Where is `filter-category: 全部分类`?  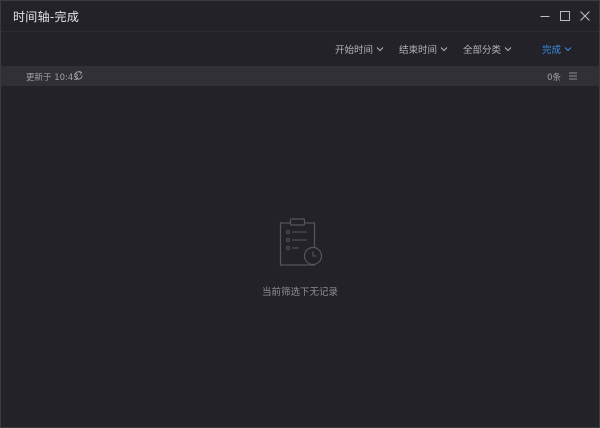 filter-category: 全部分类 is located at coordinates (487, 49).